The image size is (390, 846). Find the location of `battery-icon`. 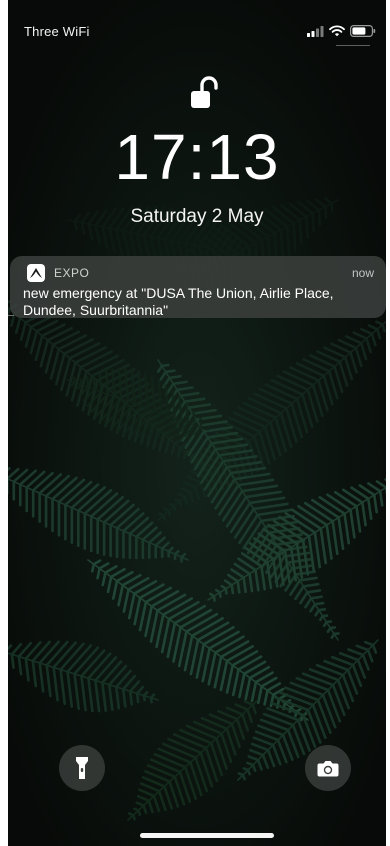

battery-icon is located at coordinates (363, 31).